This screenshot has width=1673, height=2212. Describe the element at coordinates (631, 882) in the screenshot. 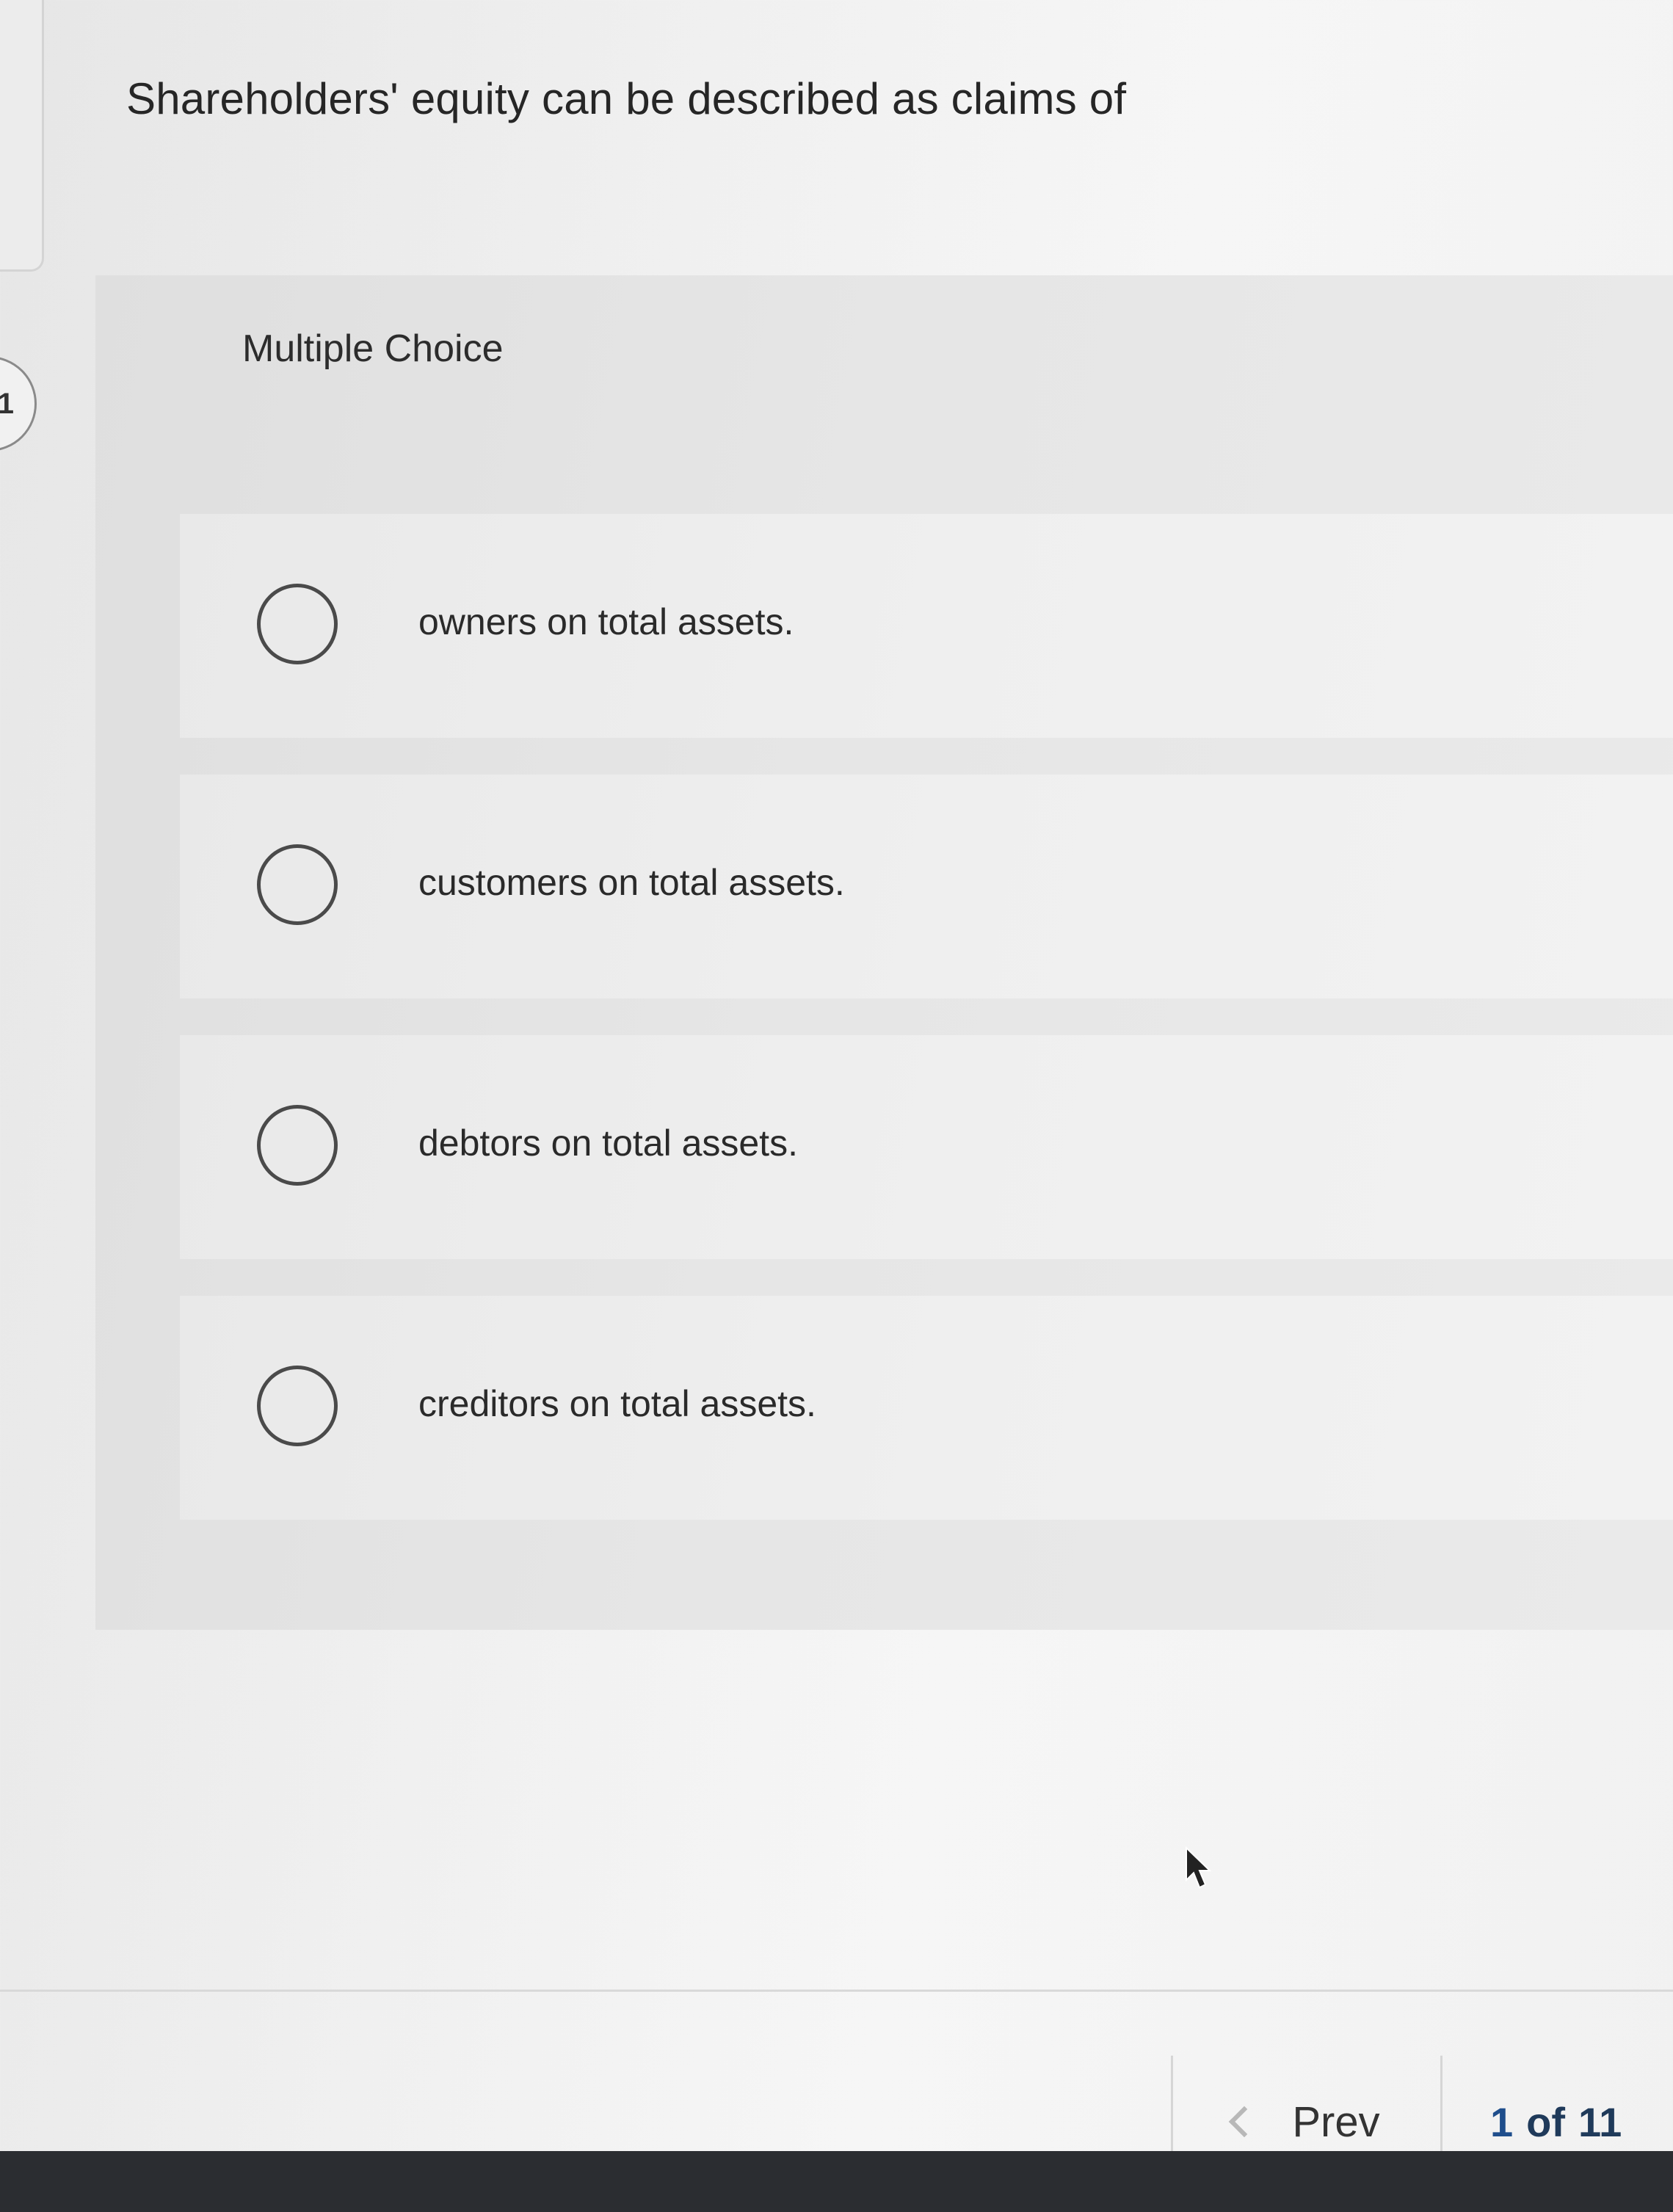

I see `answer-option-label: customers on total assets.` at that location.